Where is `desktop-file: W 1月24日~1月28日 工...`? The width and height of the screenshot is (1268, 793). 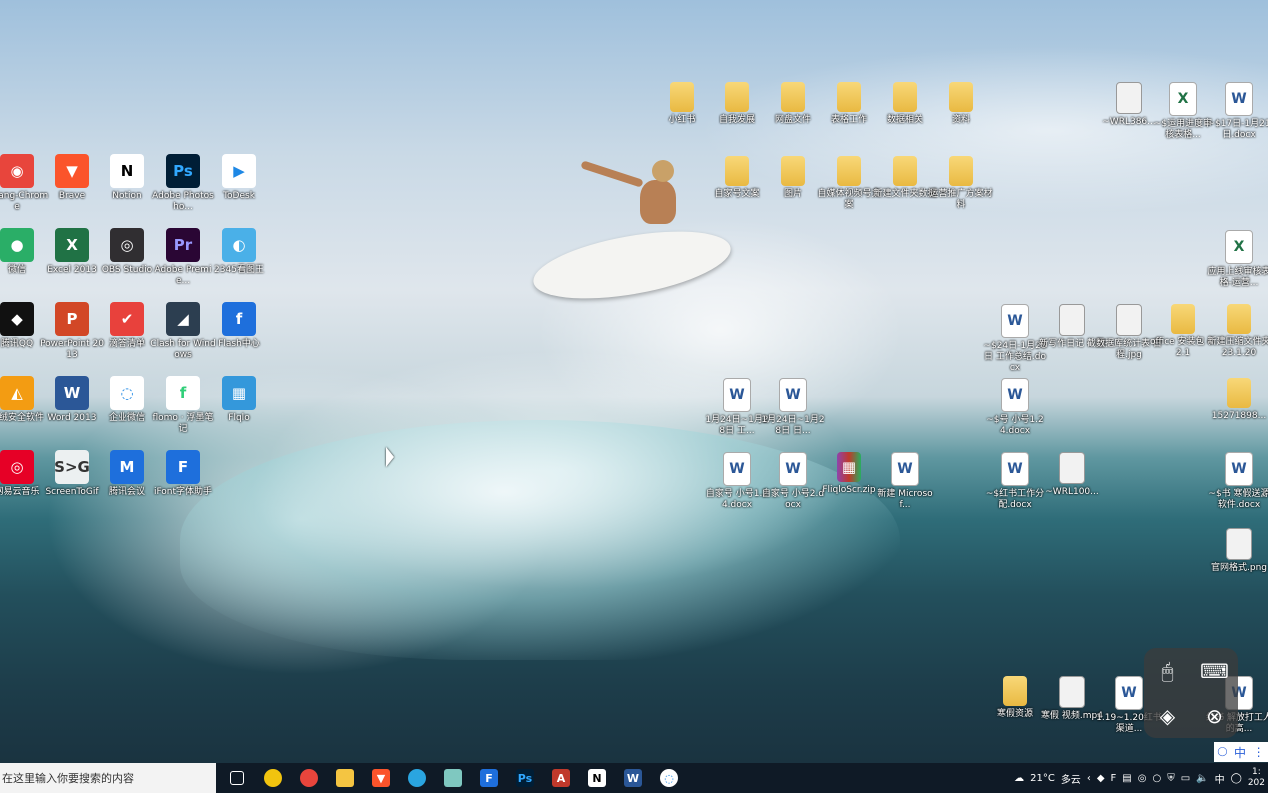
desktop-file: W 1月24日~1月28日 工... is located at coordinates (737, 407).